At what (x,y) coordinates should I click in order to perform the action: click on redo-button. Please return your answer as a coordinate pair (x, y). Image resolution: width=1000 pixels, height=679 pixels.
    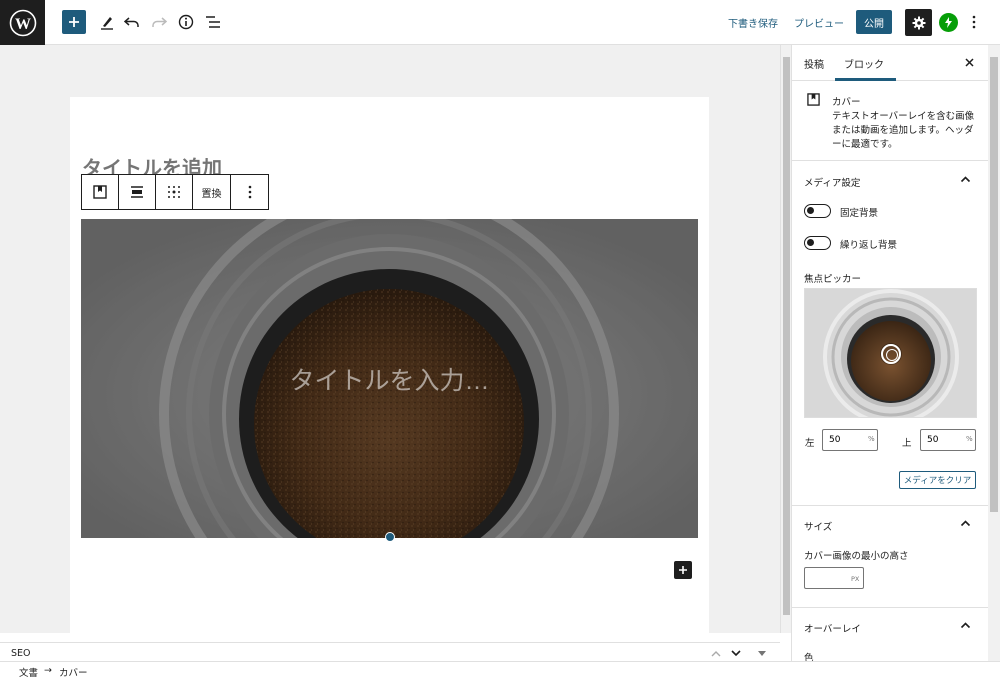
    Looking at the image, I should click on (159, 22).